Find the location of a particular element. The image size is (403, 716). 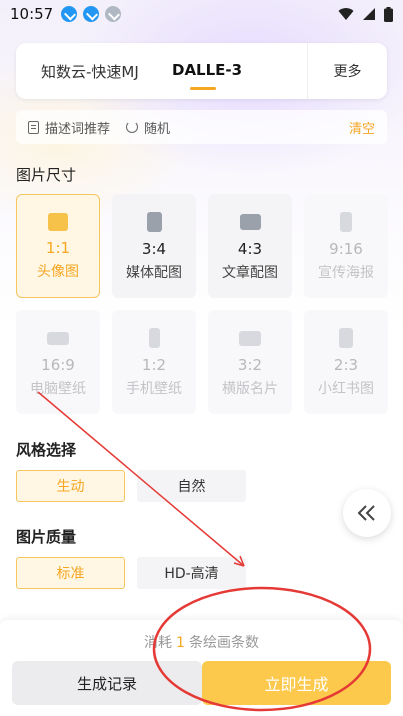

size-label: 媒体配图 is located at coordinates (154, 273).